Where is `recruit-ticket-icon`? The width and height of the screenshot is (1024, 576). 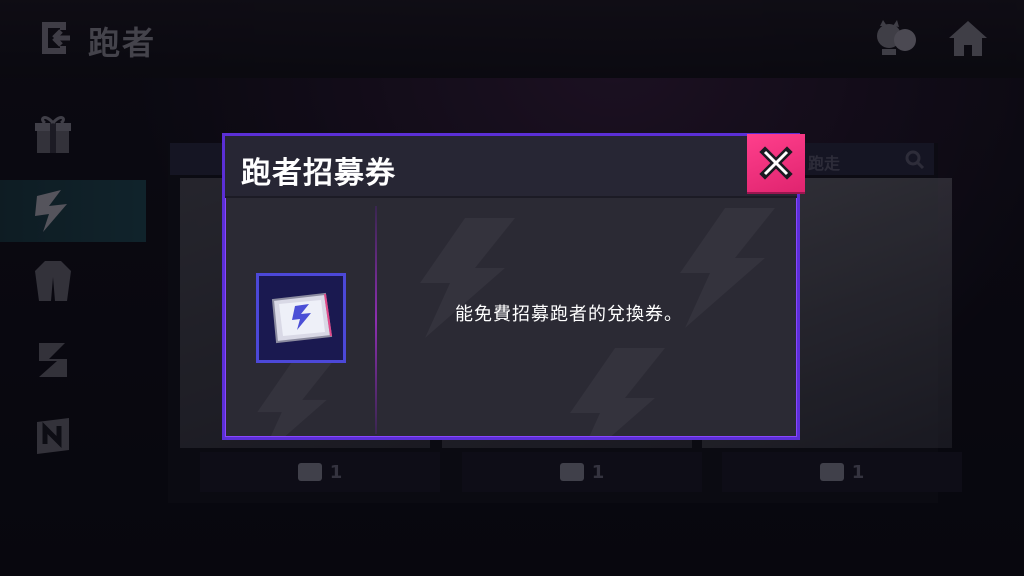 recruit-ticket-icon is located at coordinates (302, 318).